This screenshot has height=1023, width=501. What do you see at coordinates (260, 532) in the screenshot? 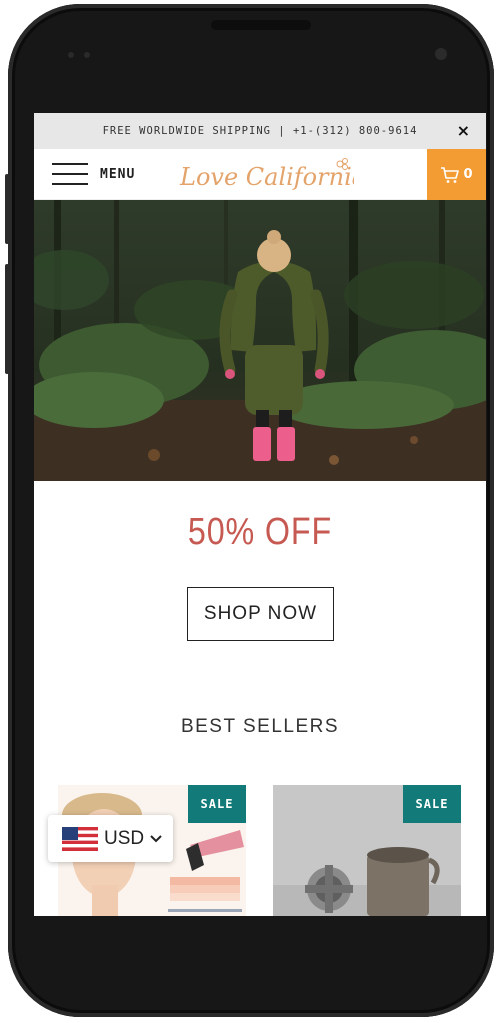
I see `promo-title: 50% OFF` at bounding box center [260, 532].